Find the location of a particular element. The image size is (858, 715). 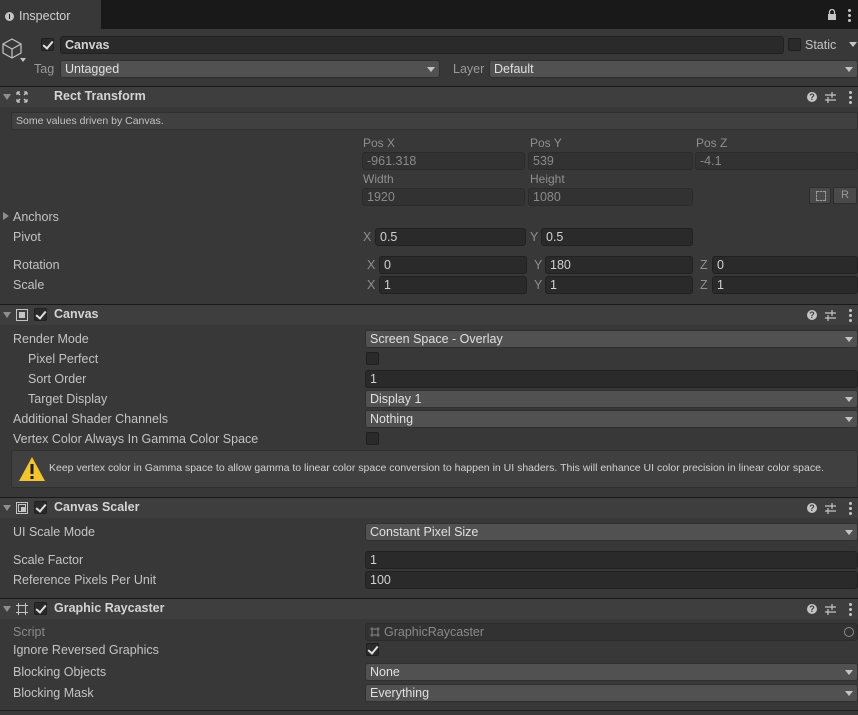

driven-note: Some values driven by Canvas. is located at coordinates (90, 121).